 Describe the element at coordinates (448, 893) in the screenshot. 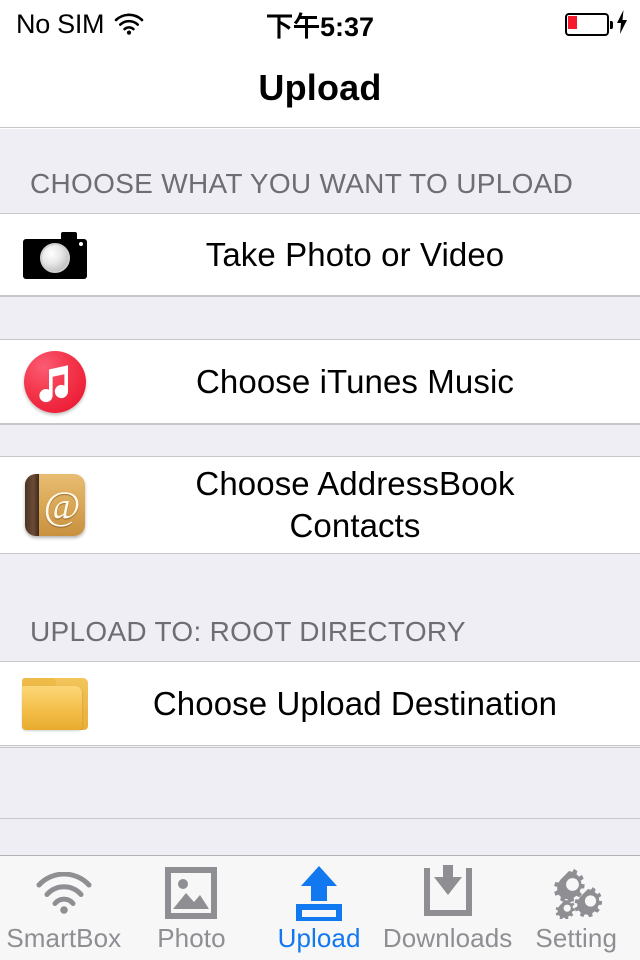

I see `download-tray-icon` at that location.